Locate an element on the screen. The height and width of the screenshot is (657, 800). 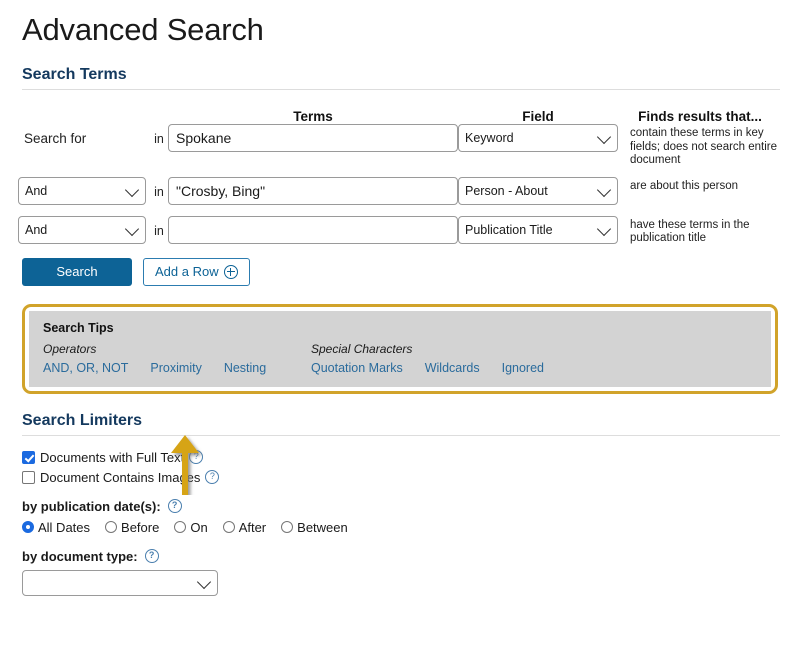
operators-links: AND, OR, NOT Proximity Nesting is located at coordinates (177, 368).